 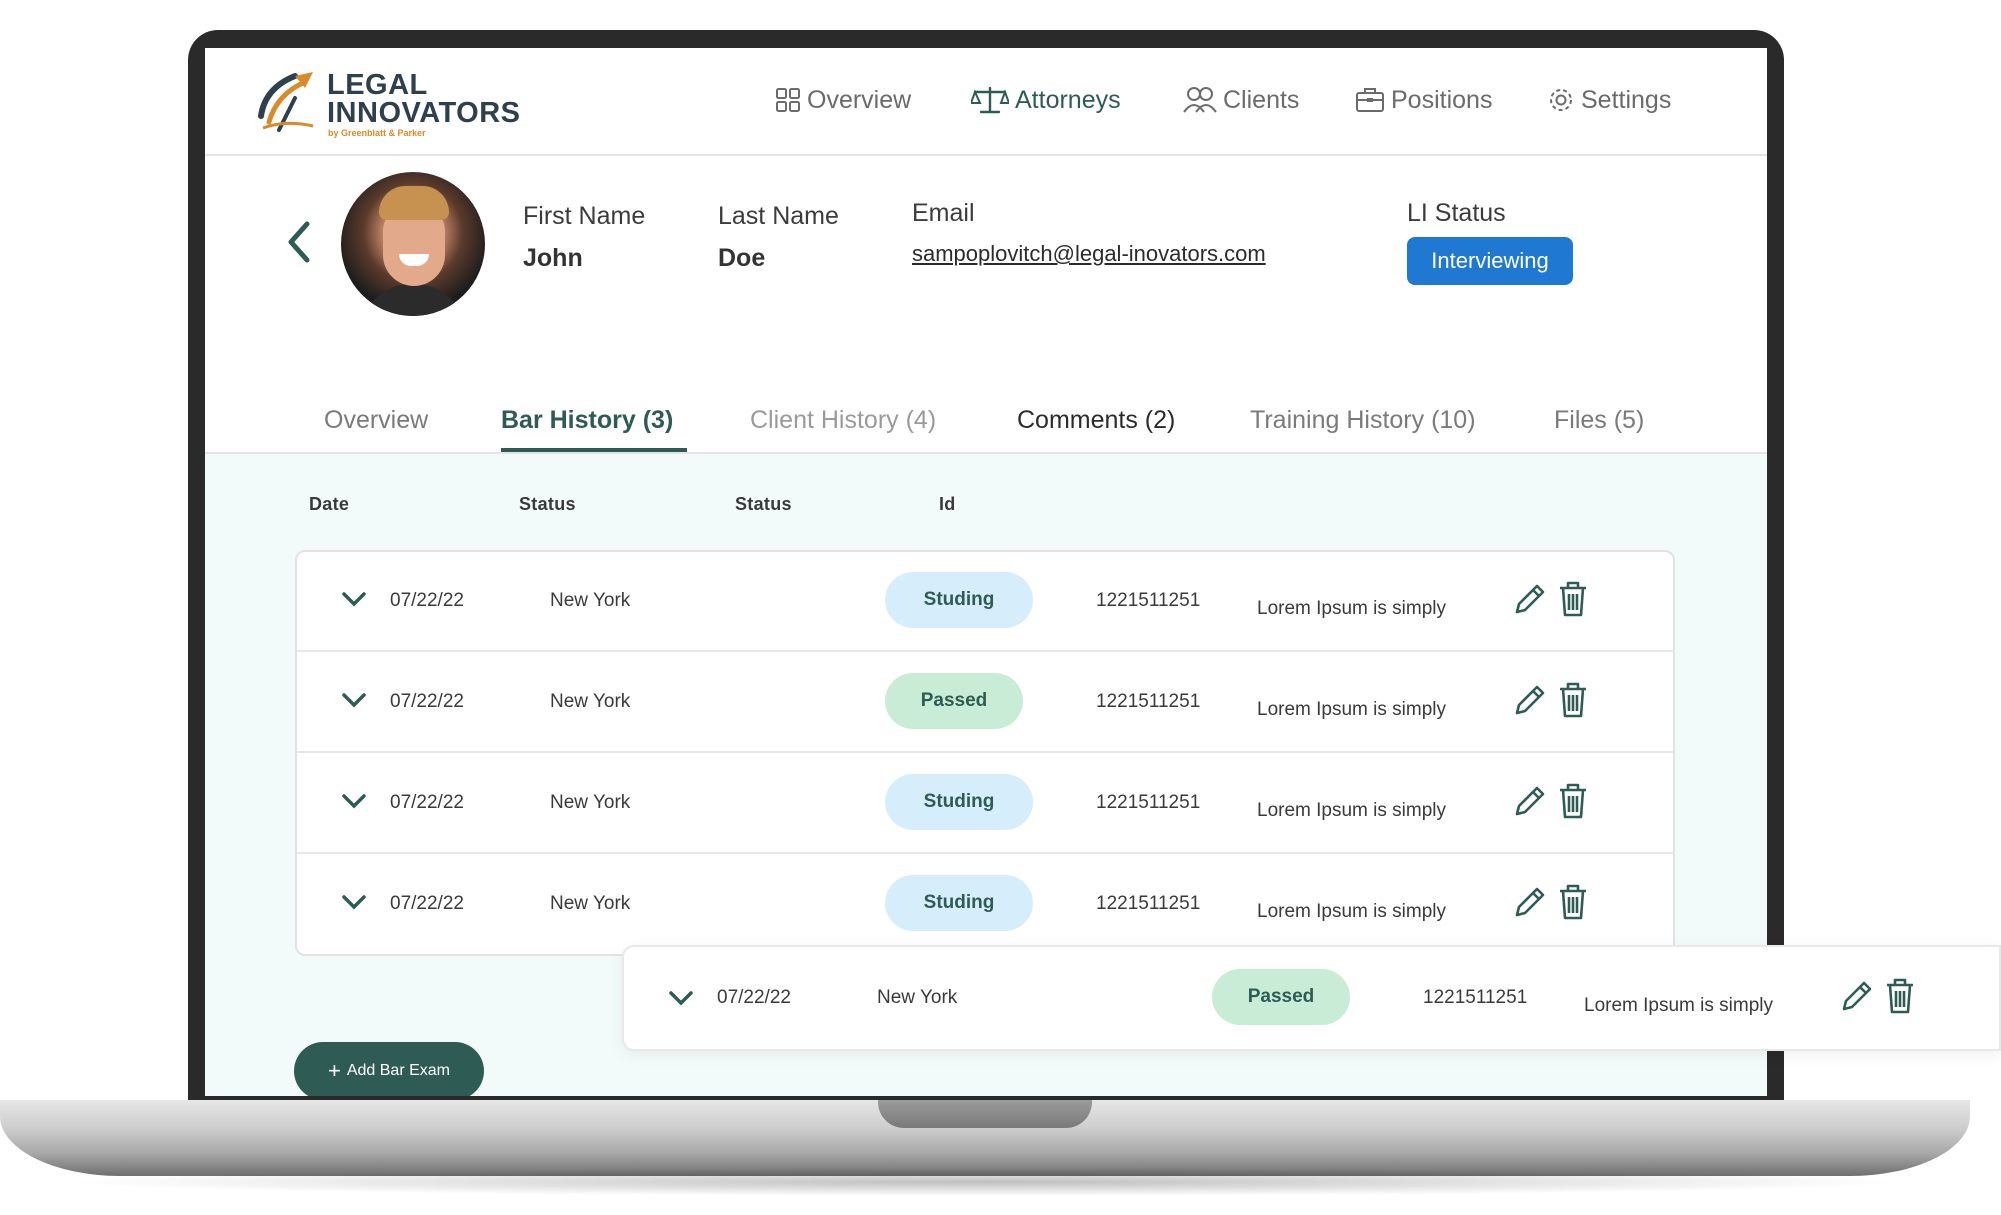 What do you see at coordinates (1261, 99) in the screenshot?
I see `nav-label: Clients` at bounding box center [1261, 99].